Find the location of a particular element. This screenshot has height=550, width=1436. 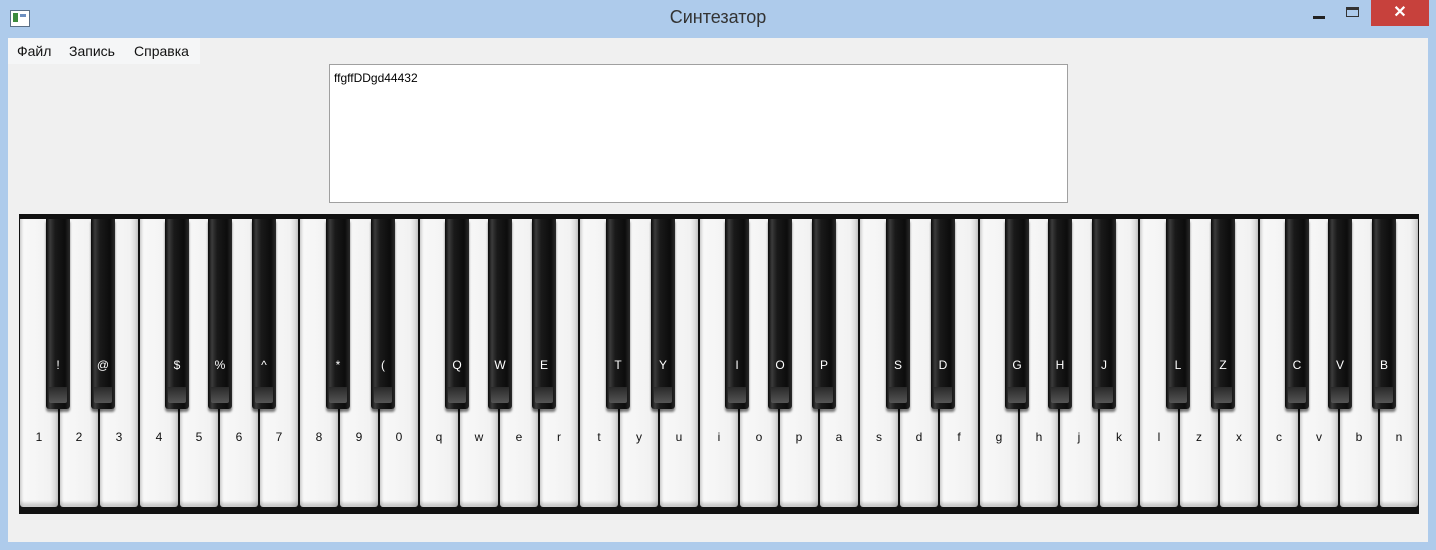

white-key-label: 9 is located at coordinates (359, 437).